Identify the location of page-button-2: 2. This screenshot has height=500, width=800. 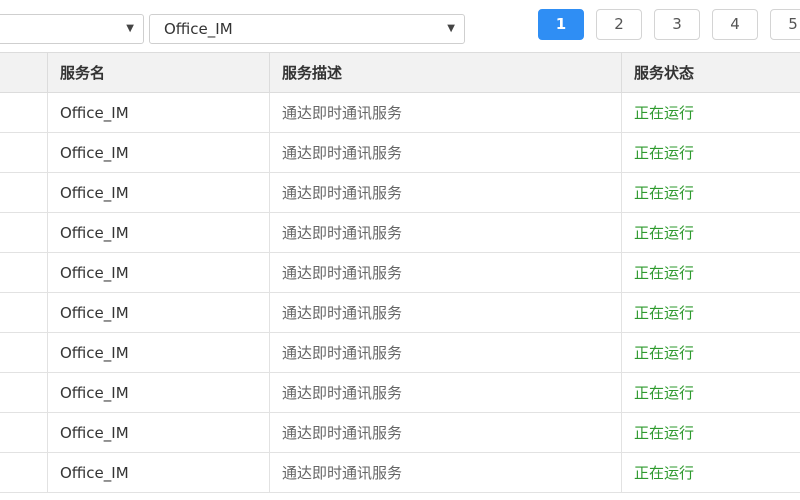
(619, 24).